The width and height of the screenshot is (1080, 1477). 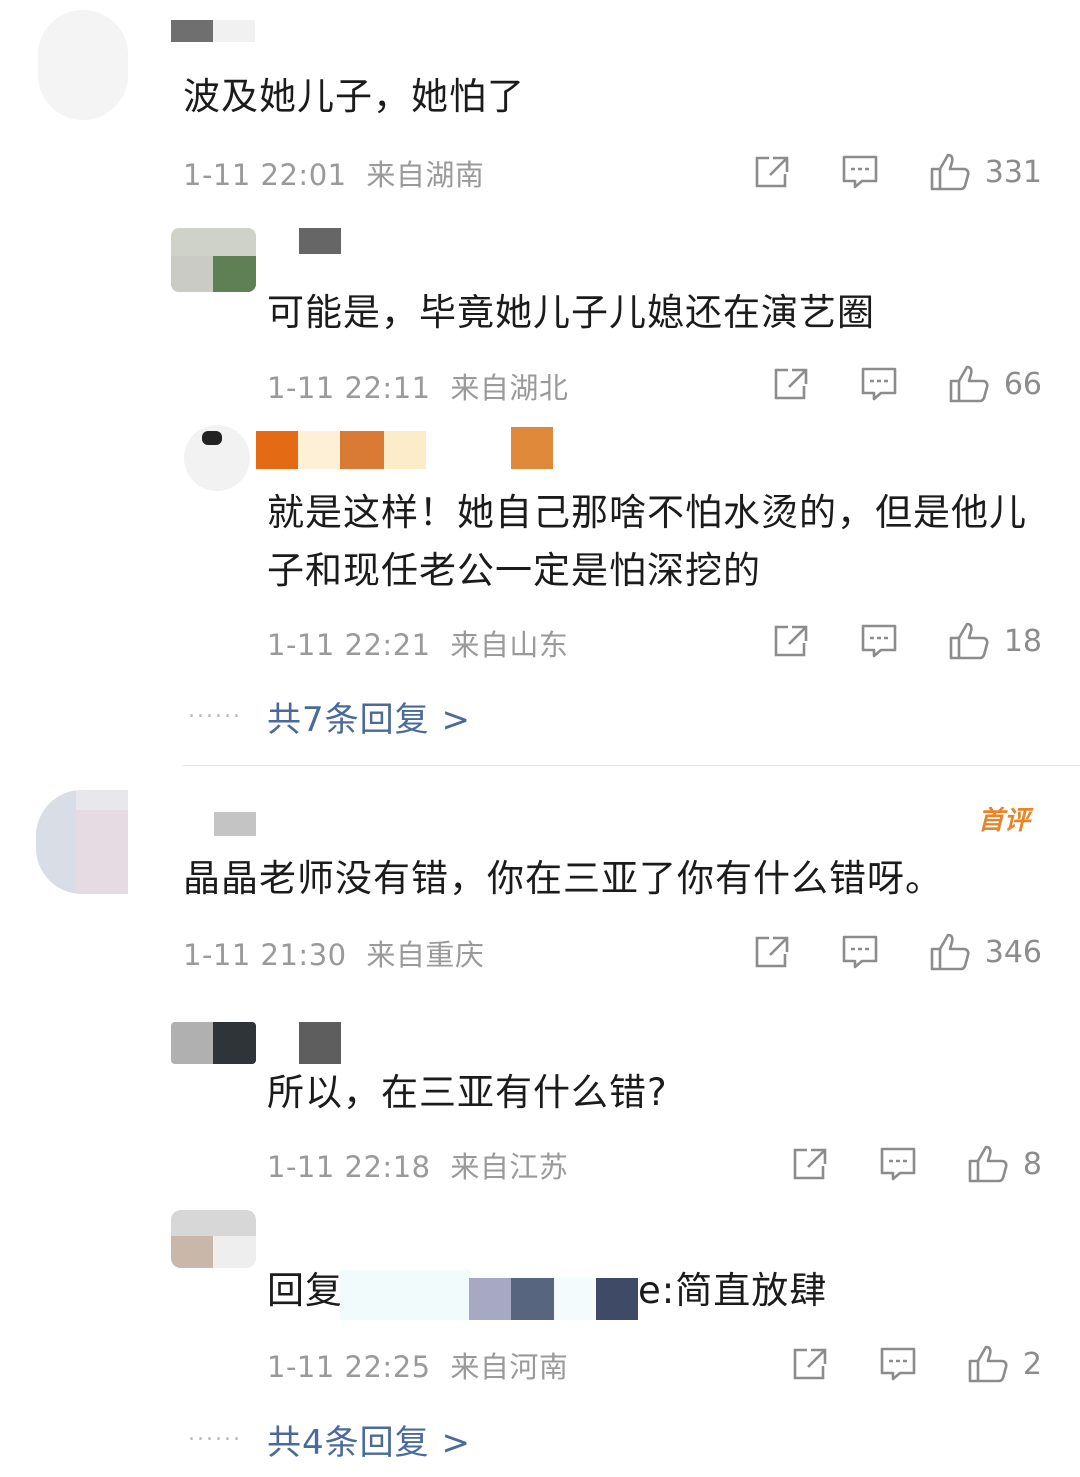 What do you see at coordinates (907, 384) in the screenshot?
I see `reply-actions: 66` at bounding box center [907, 384].